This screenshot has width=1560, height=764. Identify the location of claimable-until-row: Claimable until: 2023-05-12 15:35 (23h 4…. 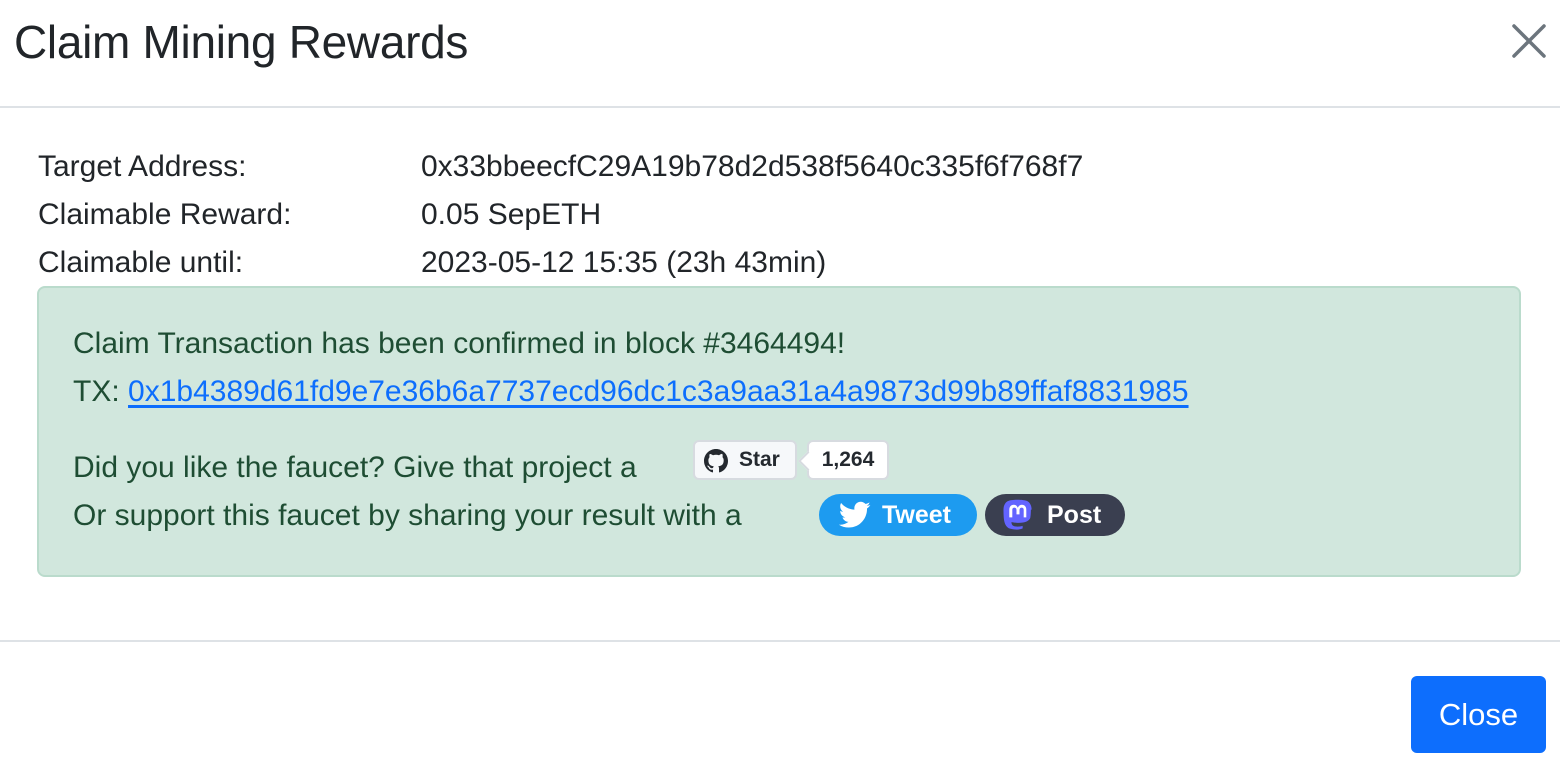
(638, 263).